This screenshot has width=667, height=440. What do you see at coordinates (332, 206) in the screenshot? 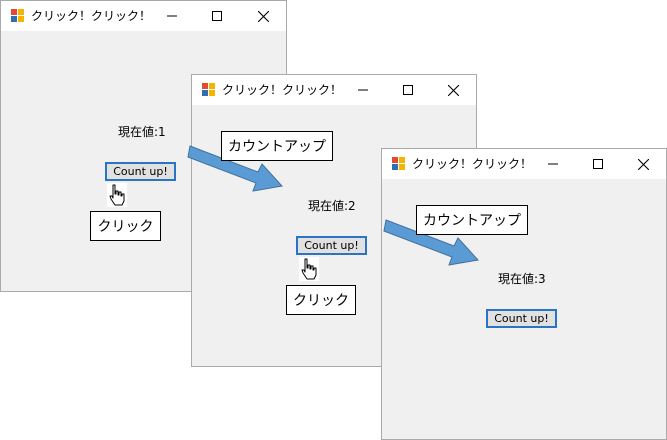
I see `current-value-label: 現在値:2` at bounding box center [332, 206].